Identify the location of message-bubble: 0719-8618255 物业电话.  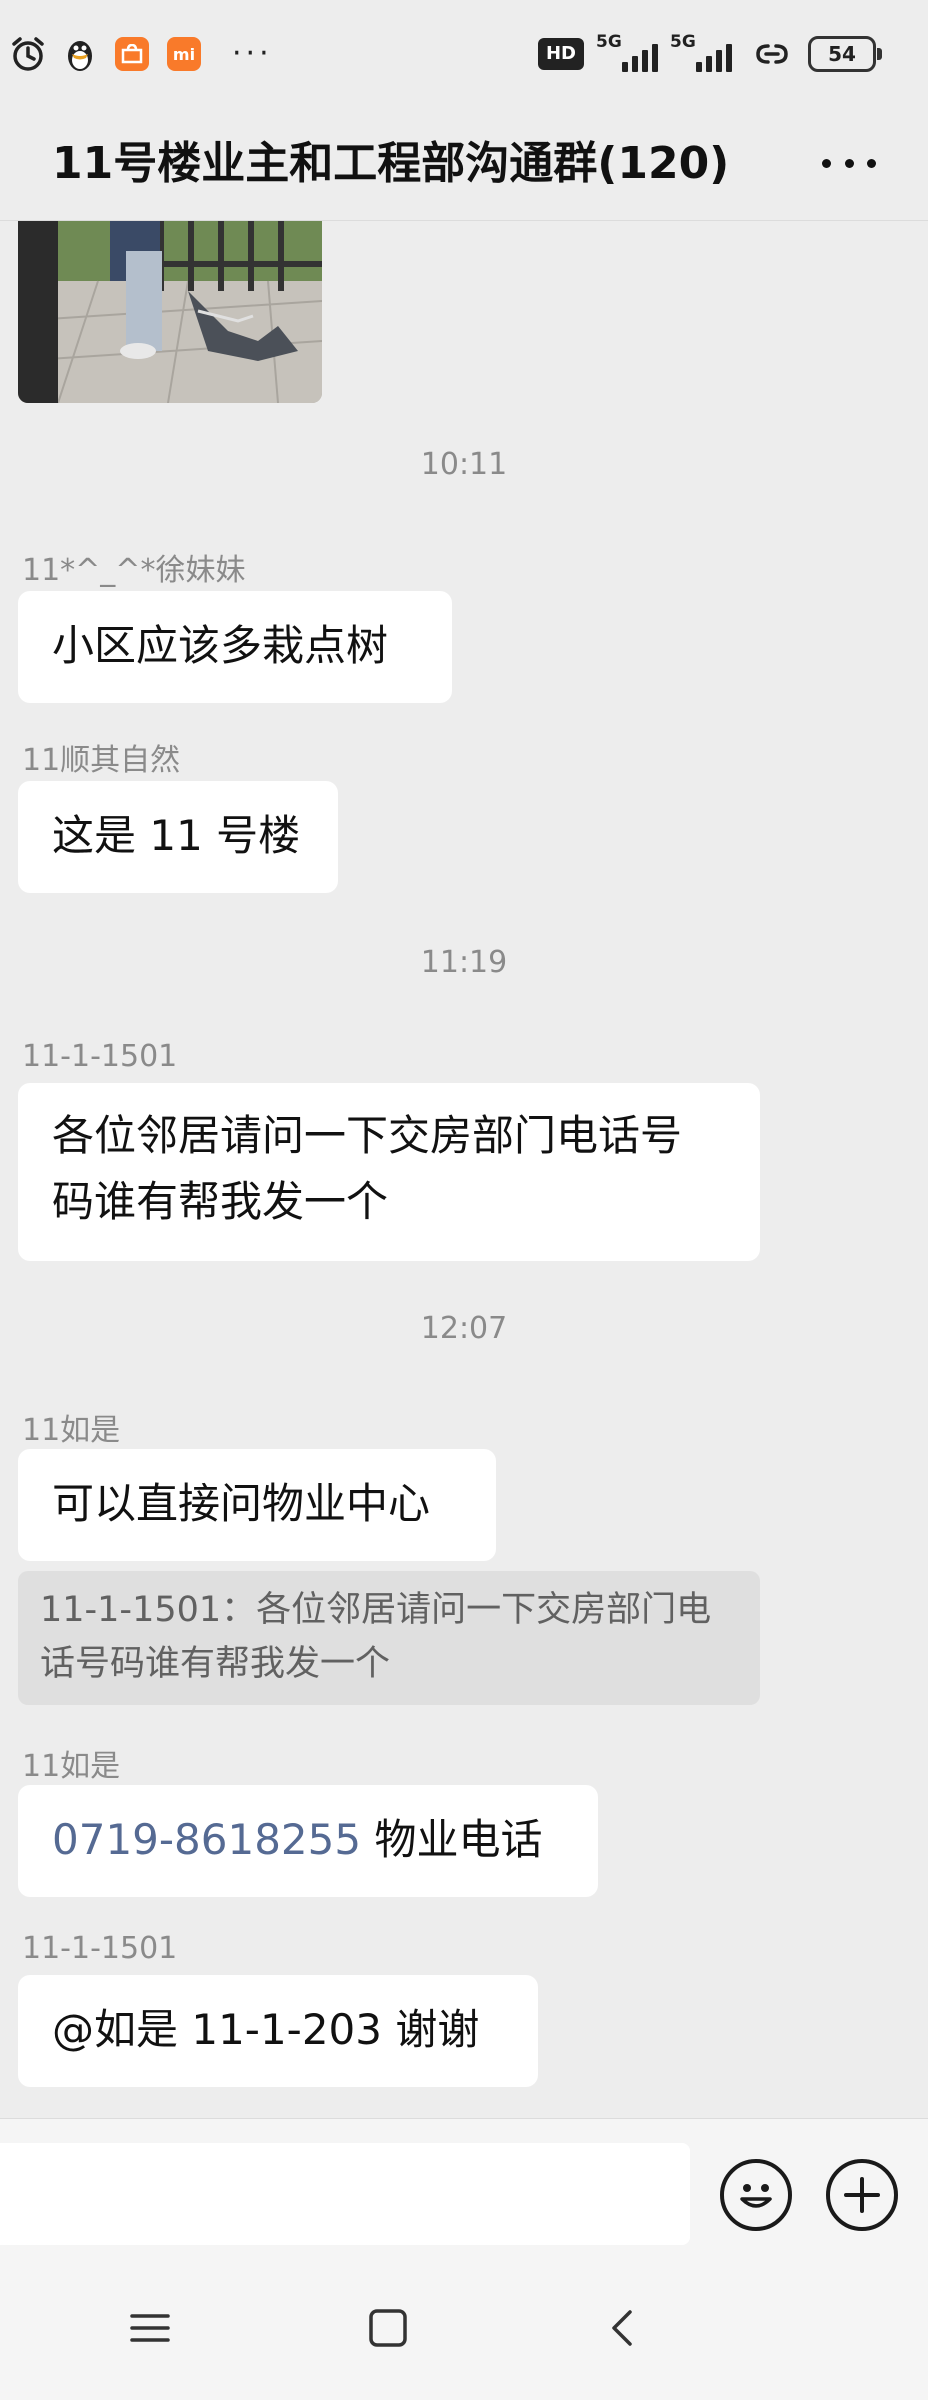
(308, 1841).